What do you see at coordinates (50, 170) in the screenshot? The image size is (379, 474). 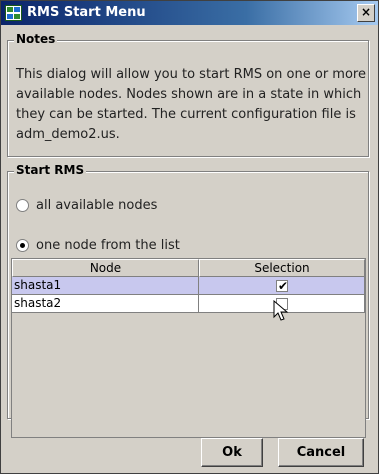 I see `start-rms-title: Start RMS` at bounding box center [50, 170].